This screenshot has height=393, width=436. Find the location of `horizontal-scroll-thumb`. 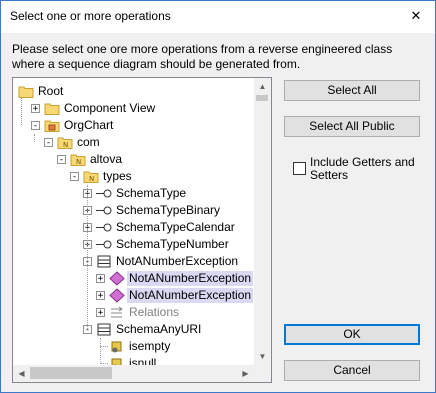

horizontal-scroll-thumb is located at coordinates (71, 373).